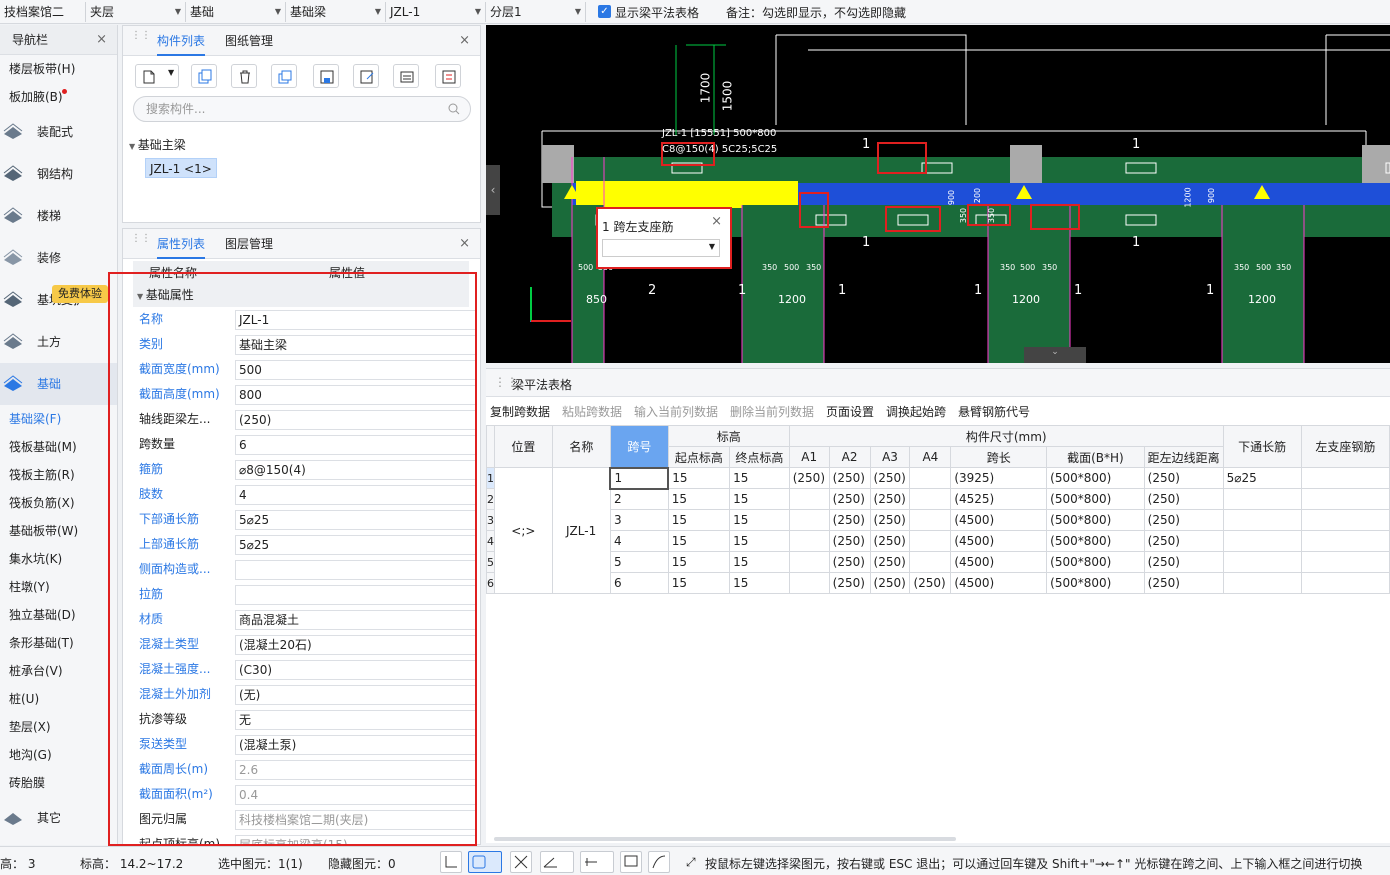 The image size is (1390, 875). Describe the element at coordinates (592, 411) in the screenshot. I see `grid-toolbar-button: 粘贴跨数据` at that location.